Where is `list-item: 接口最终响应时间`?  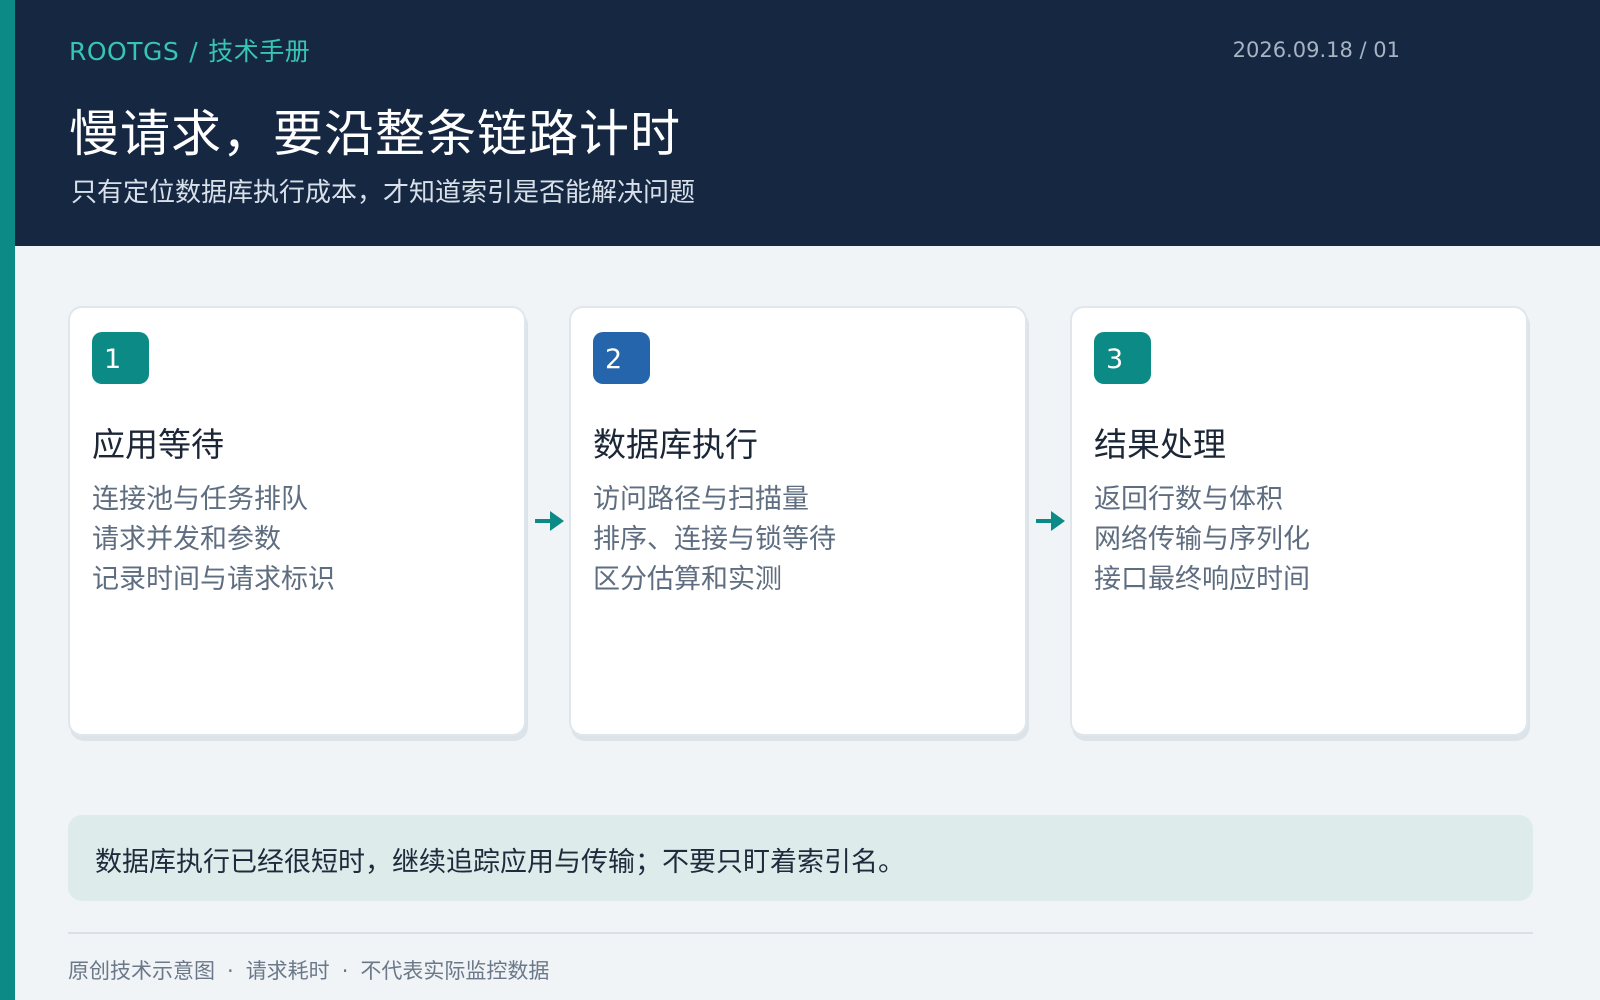 list-item: 接口最终响应时间 is located at coordinates (1202, 579).